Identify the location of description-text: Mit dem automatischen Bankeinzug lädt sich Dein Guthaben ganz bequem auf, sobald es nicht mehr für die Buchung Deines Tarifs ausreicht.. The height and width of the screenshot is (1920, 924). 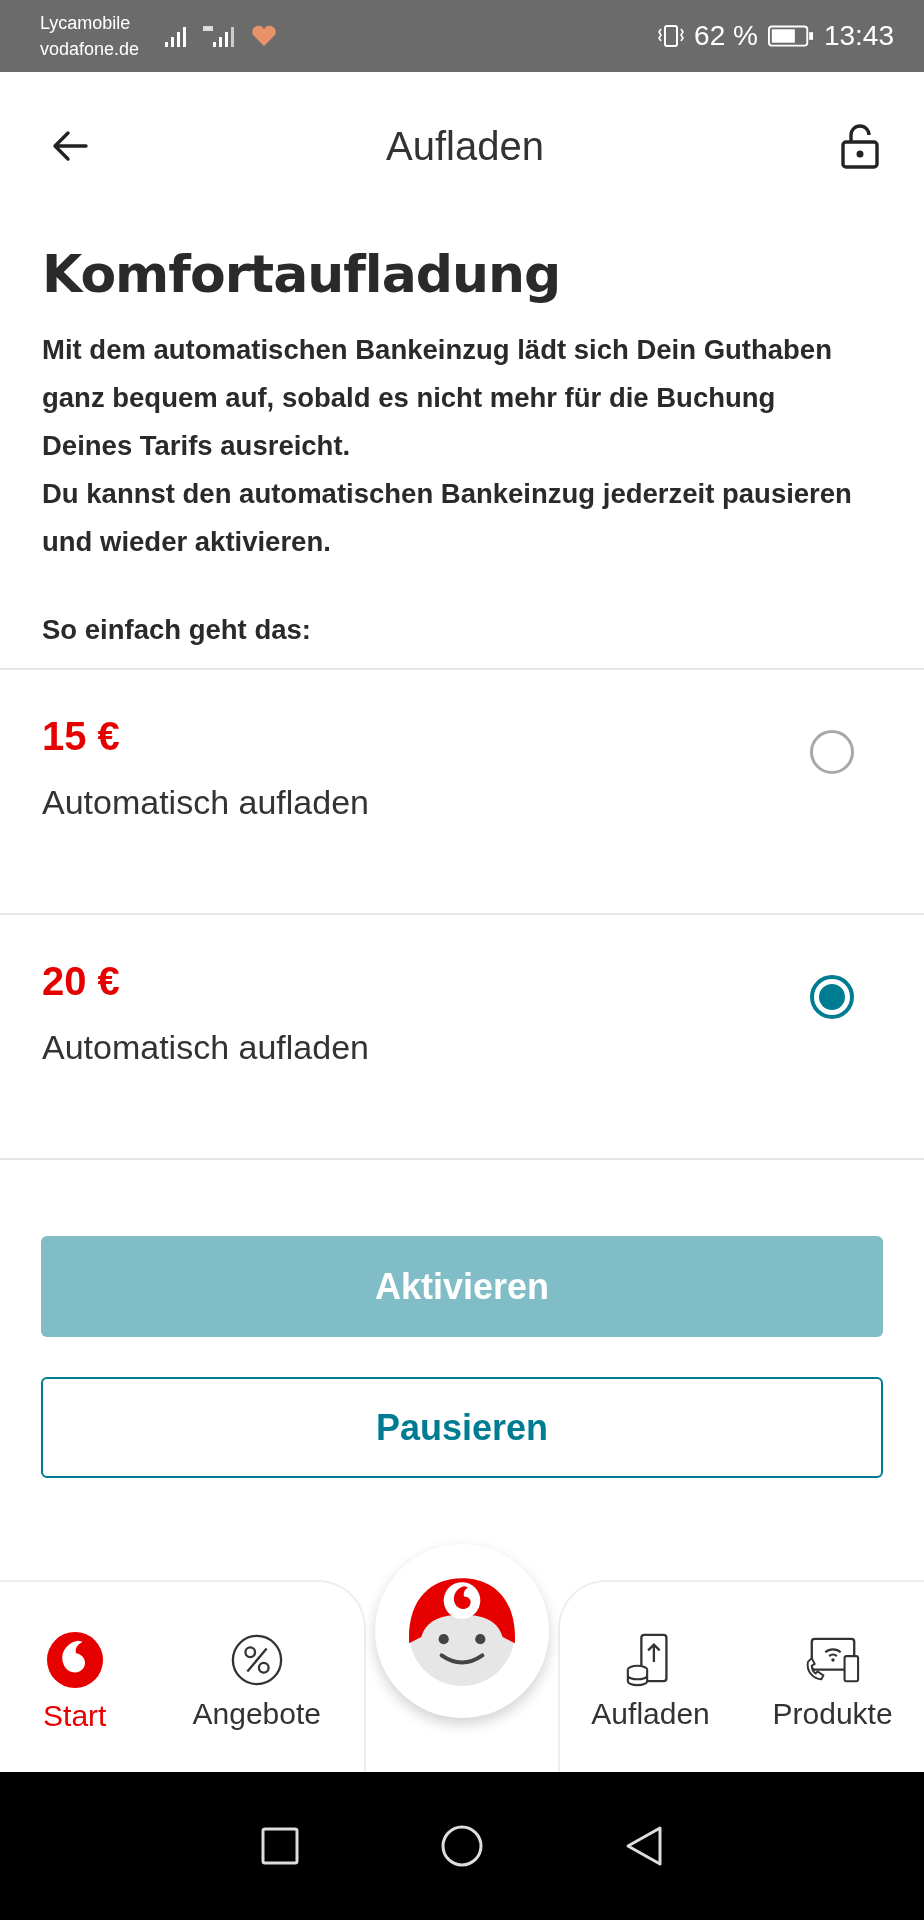
(437, 398).